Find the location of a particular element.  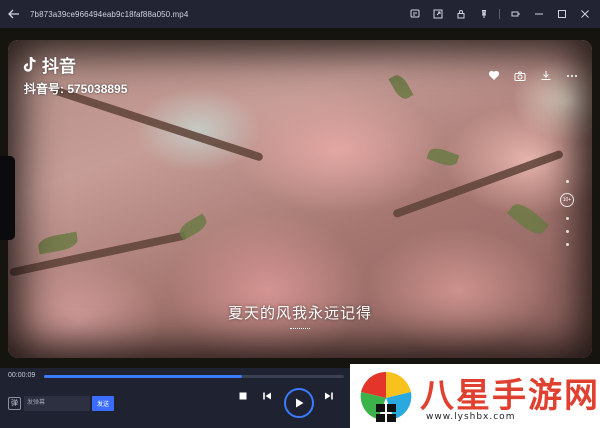

send-button: 发送 is located at coordinates (103, 403).